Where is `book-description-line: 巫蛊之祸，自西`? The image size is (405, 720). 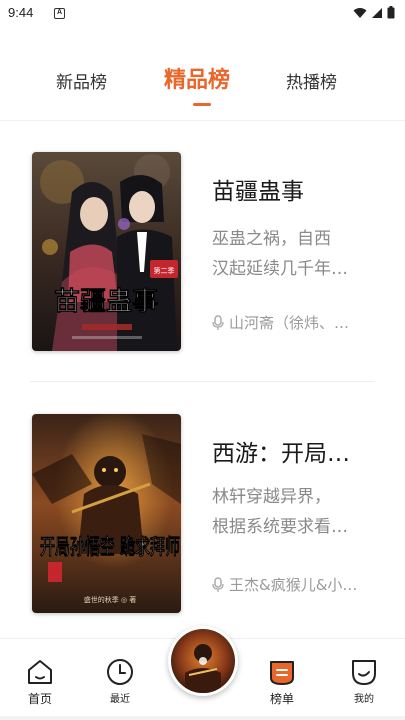 book-description-line: 巫蛊之祸，自西 is located at coordinates (271, 239).